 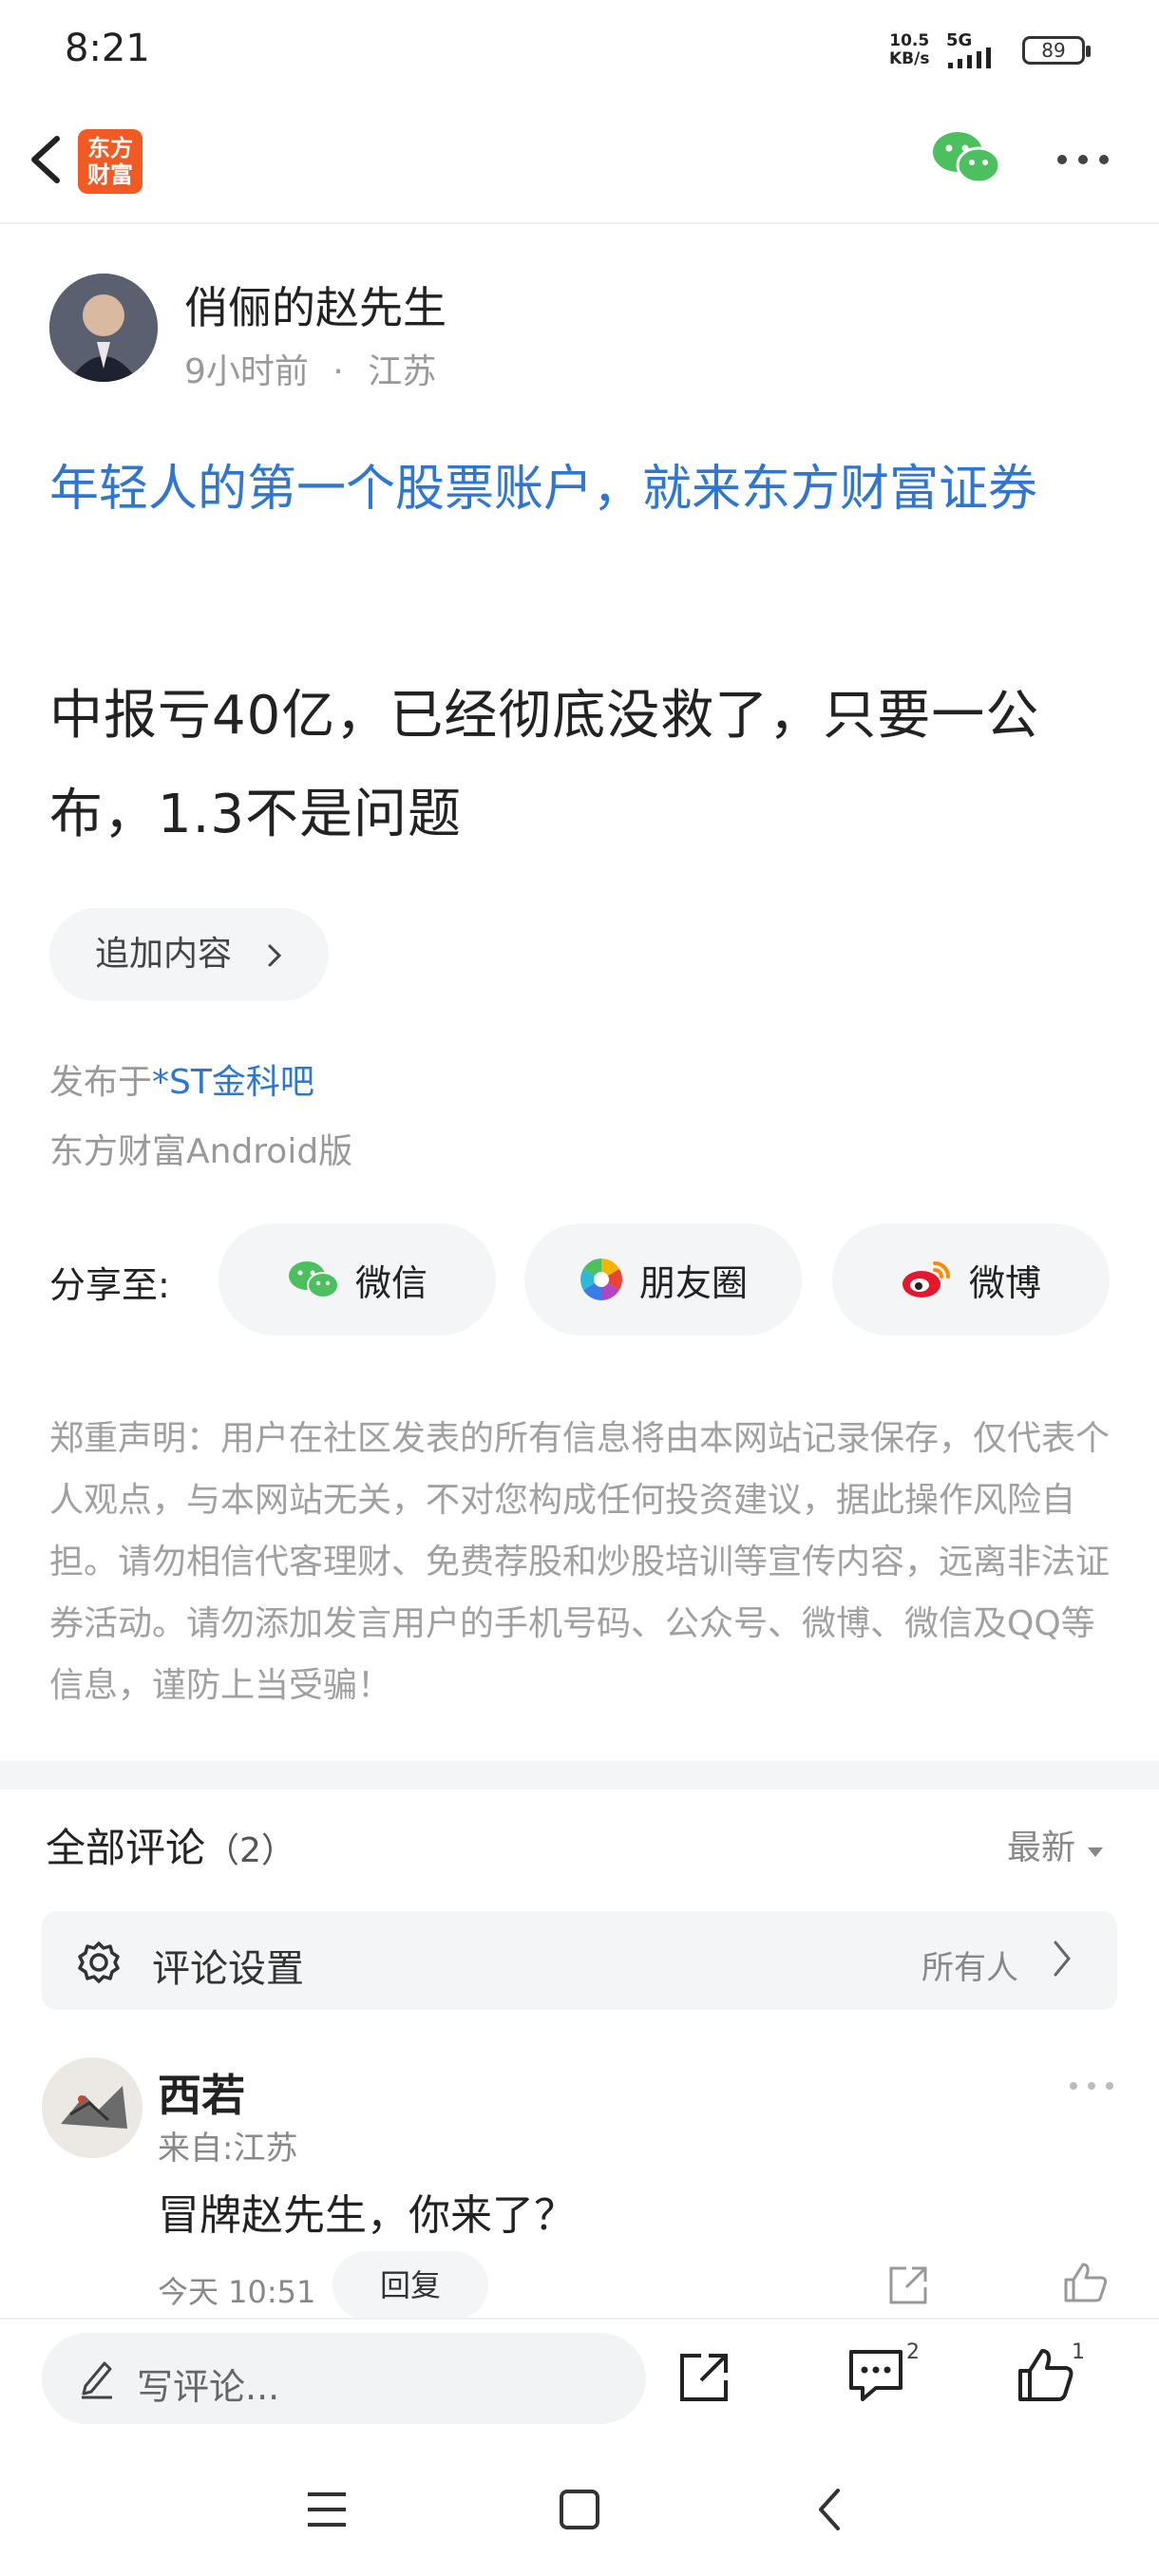 I want to click on moments-icon, so click(x=601, y=1279).